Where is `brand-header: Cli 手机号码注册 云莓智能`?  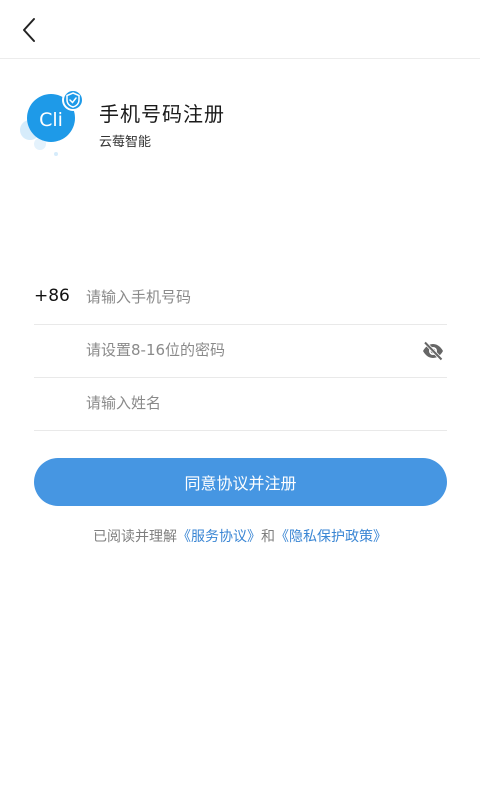
brand-header: Cli 手机号码注册 云莓智能 is located at coordinates (240, 125).